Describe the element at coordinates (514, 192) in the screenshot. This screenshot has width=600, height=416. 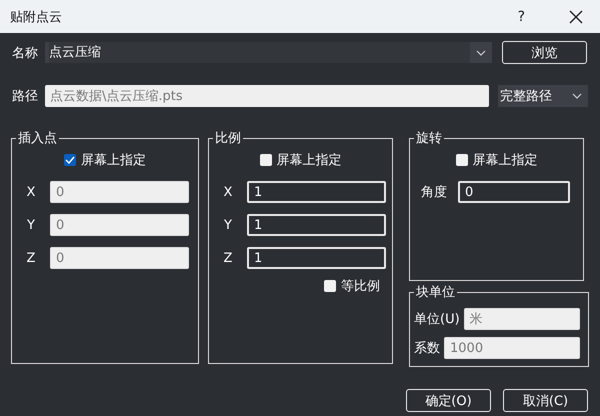
I see `angle-field: 0` at that location.